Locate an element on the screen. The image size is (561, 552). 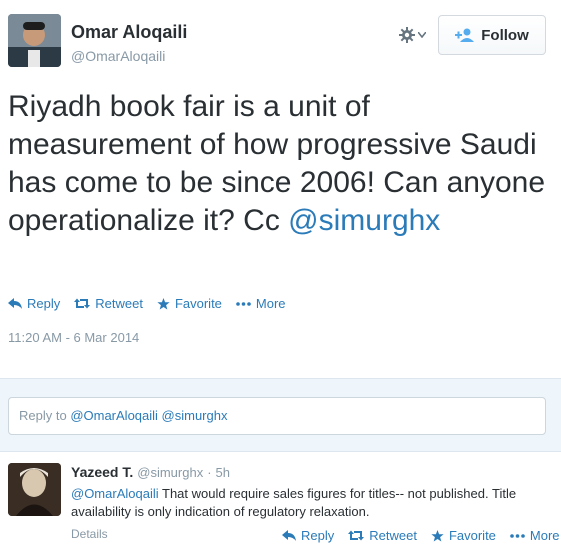
reply-tweet-actions: Reply Retweet Favorite More is located at coordinates (421, 535).